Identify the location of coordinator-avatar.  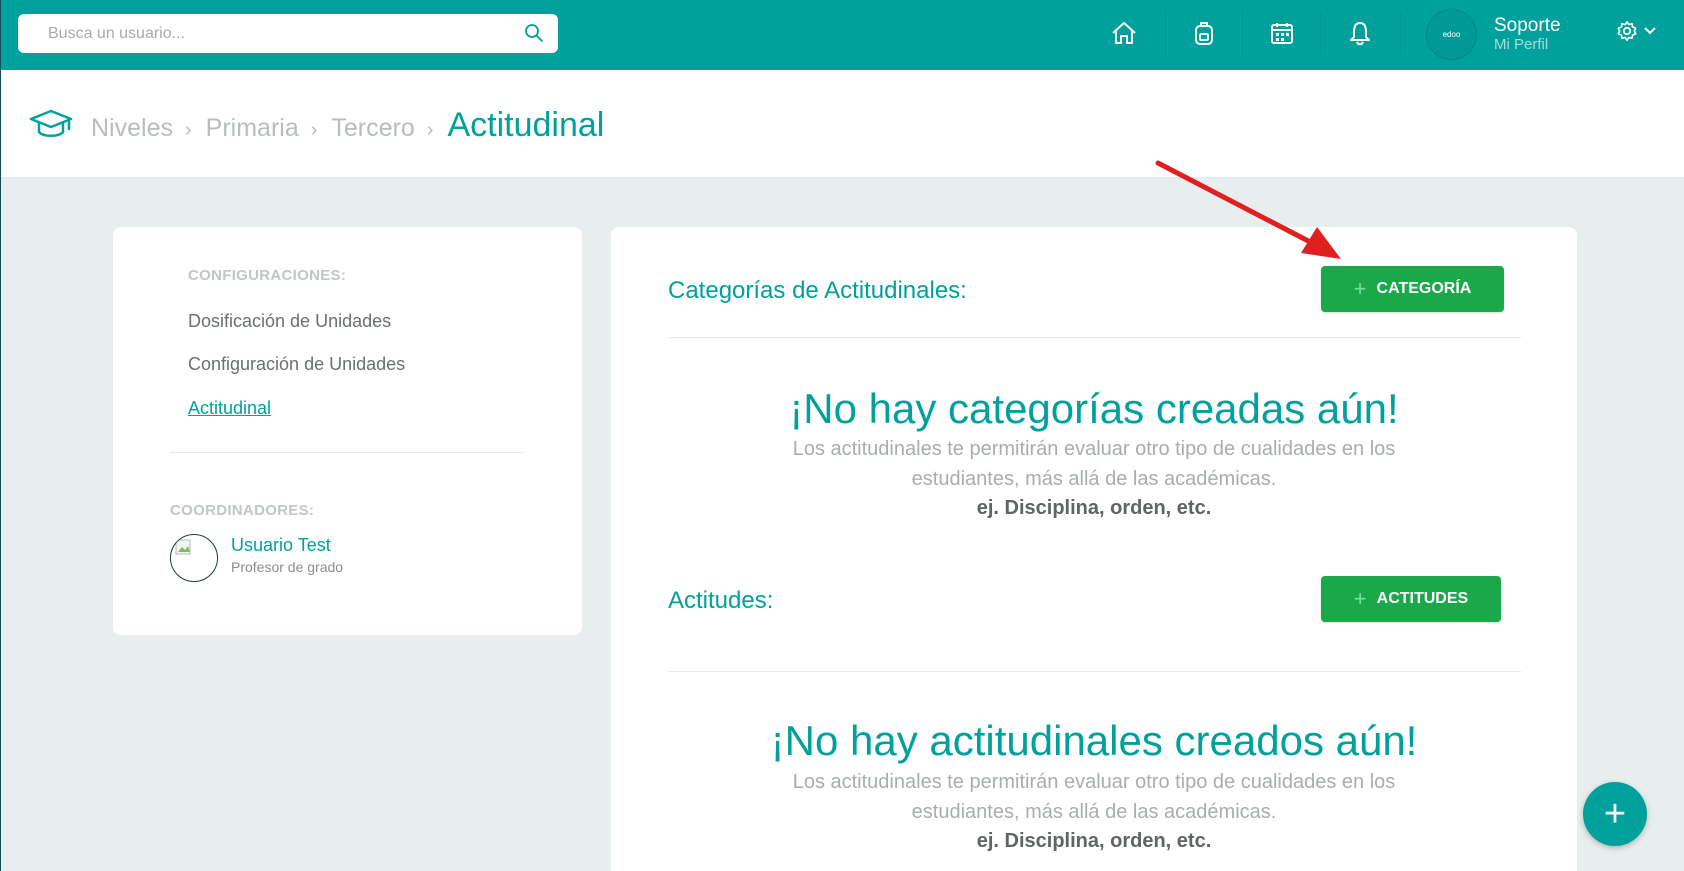
(194, 558).